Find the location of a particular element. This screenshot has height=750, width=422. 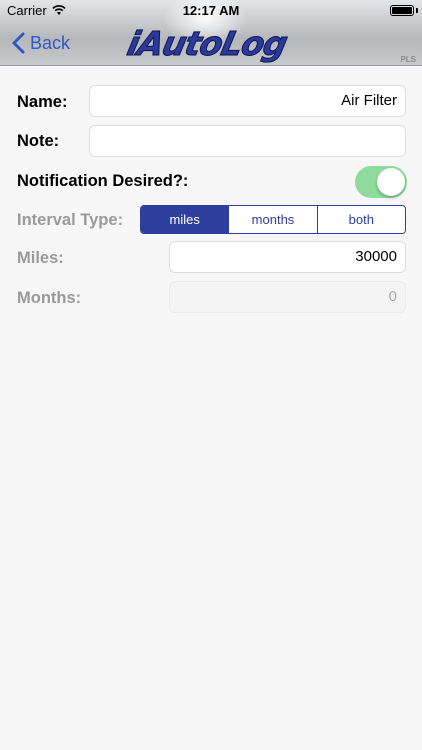

back-button: Back is located at coordinates (40, 43).